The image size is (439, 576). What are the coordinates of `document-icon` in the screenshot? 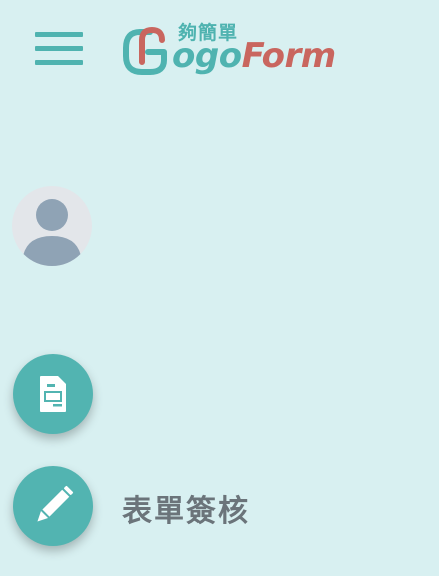 It's located at (53, 394).